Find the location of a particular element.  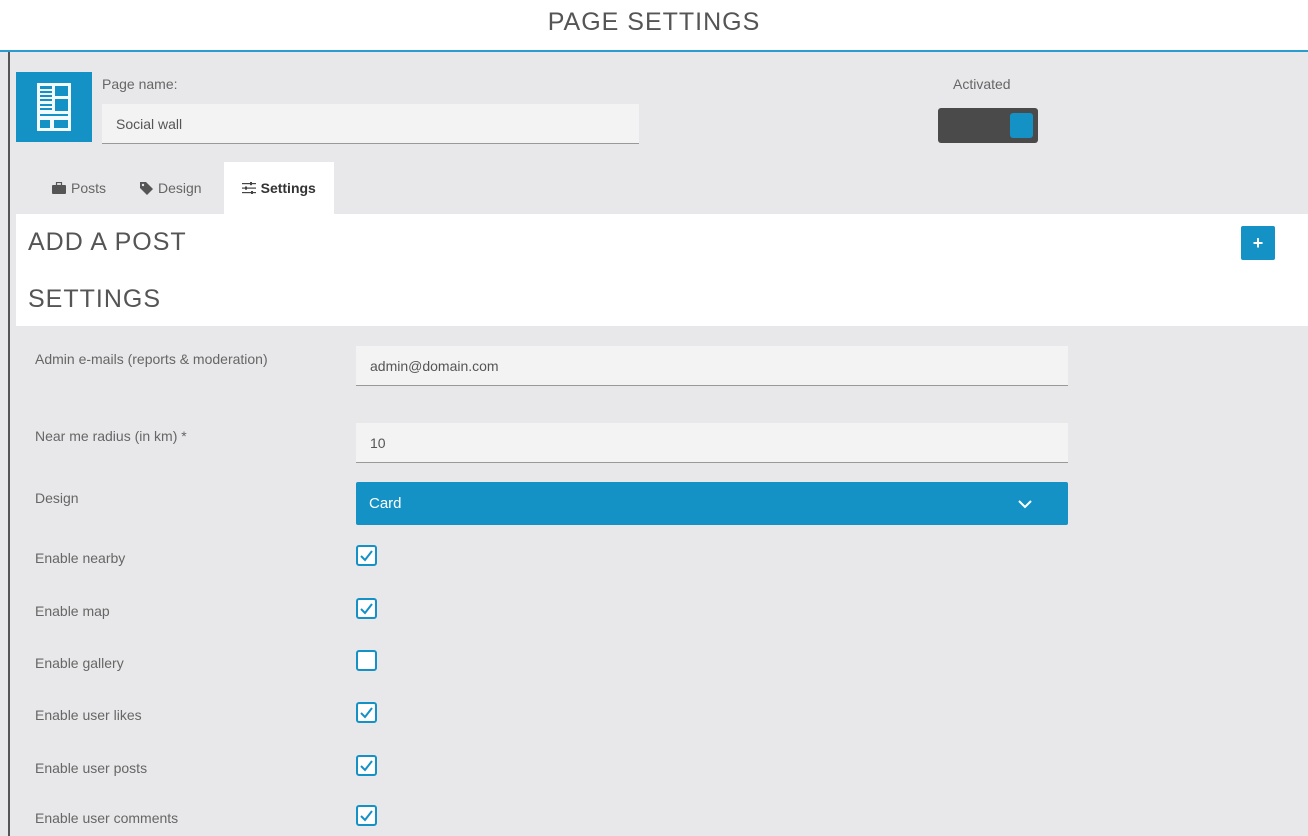

enable-user-posts-checkbox is located at coordinates (366, 765).